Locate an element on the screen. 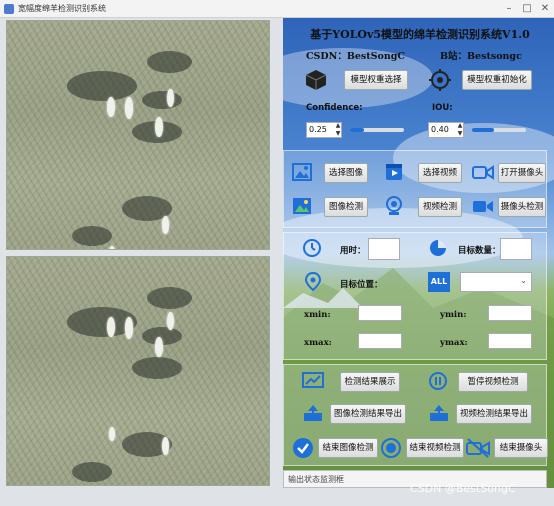  target-position-label: 目标位置： is located at coordinates (361, 285).